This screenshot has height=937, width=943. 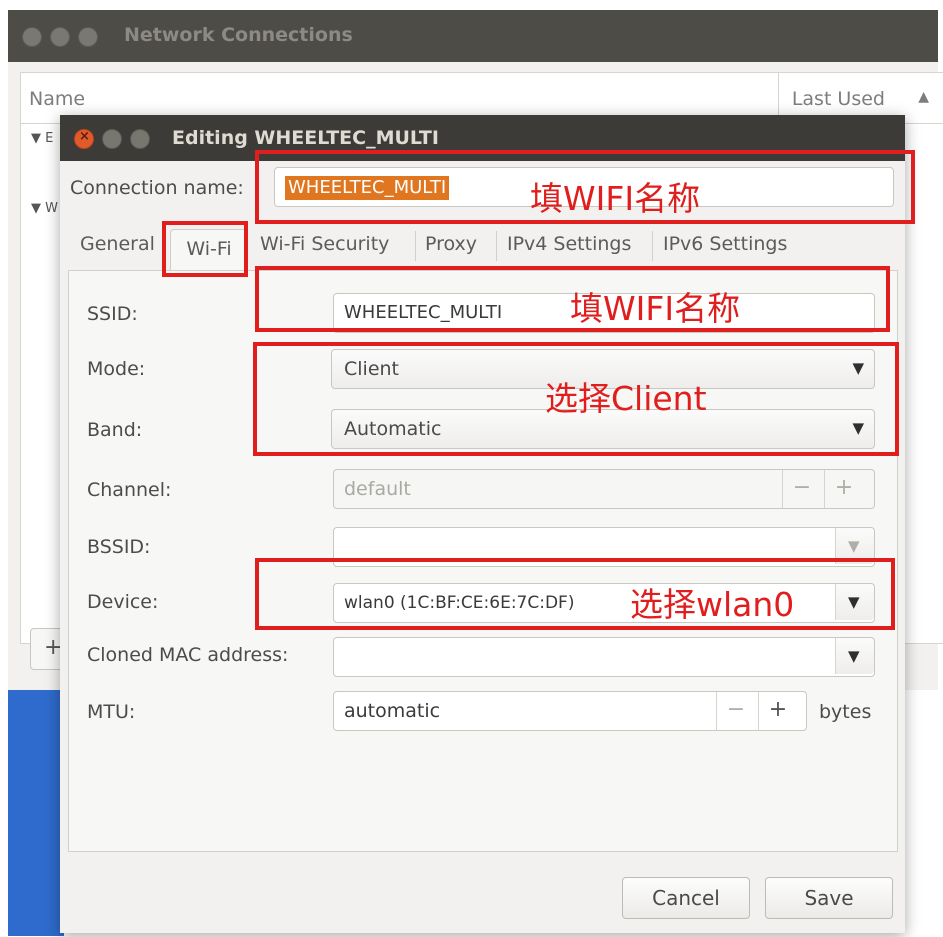 What do you see at coordinates (112, 314) in the screenshot?
I see `ssid-label: SSID:` at bounding box center [112, 314].